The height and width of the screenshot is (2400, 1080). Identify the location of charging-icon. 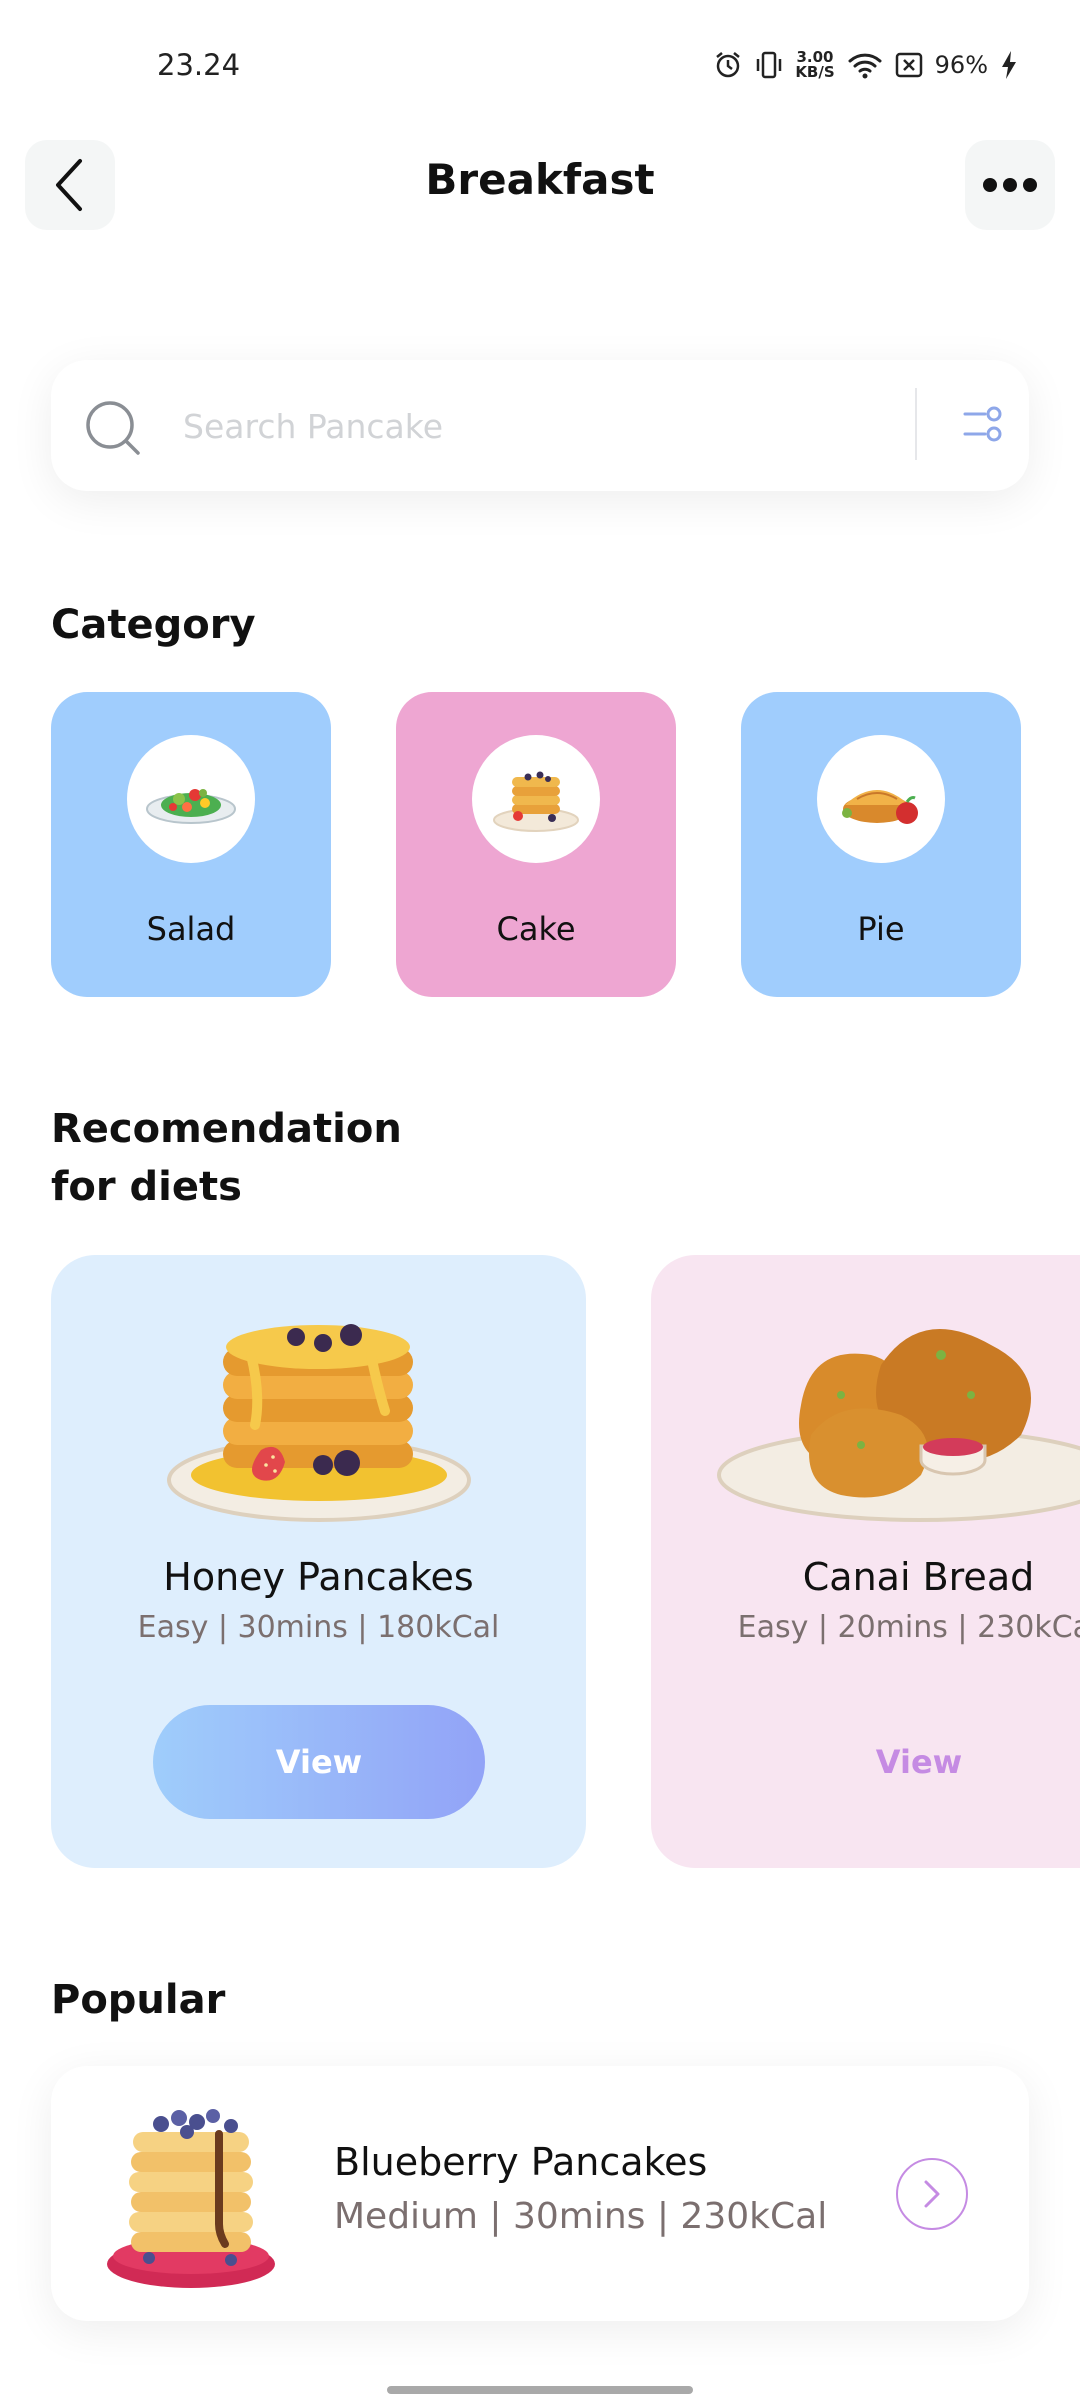
(1009, 65).